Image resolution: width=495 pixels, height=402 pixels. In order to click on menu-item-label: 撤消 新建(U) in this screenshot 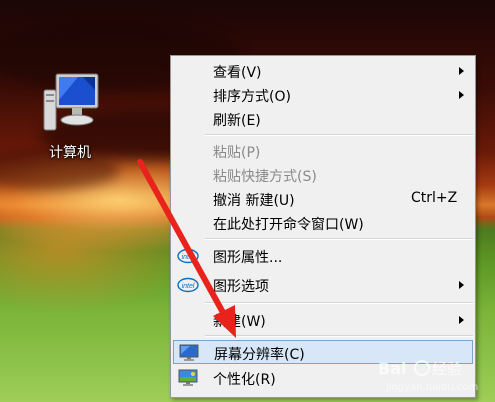, I will do `click(254, 201)`.